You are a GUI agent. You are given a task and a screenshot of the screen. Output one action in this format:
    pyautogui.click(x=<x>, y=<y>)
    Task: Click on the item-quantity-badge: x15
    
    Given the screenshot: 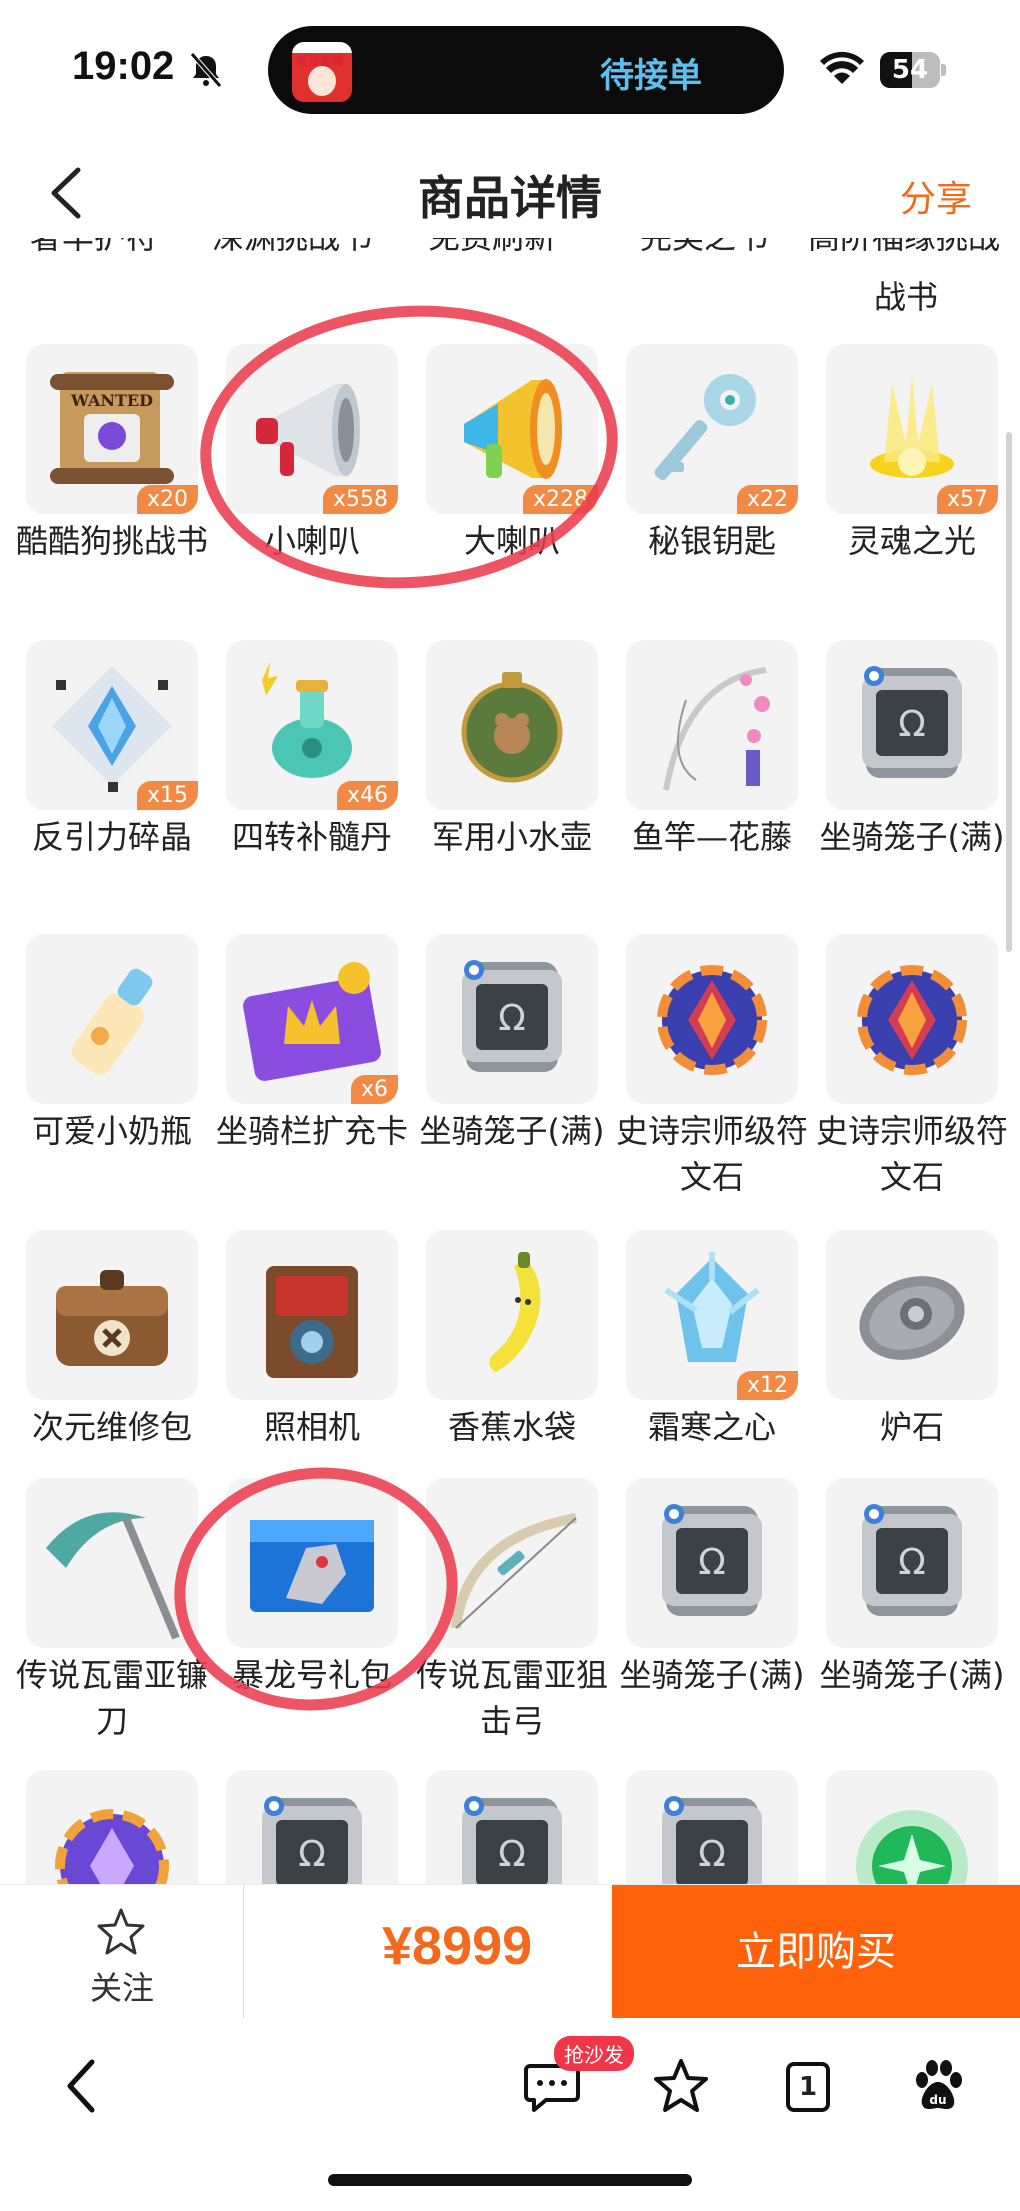 What is the action you would take?
    pyautogui.click(x=167, y=795)
    